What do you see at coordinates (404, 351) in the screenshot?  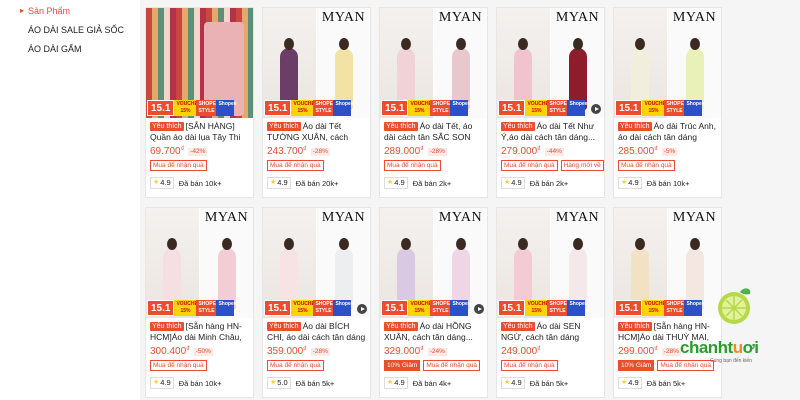 I see `product-price: 329.000₫` at bounding box center [404, 351].